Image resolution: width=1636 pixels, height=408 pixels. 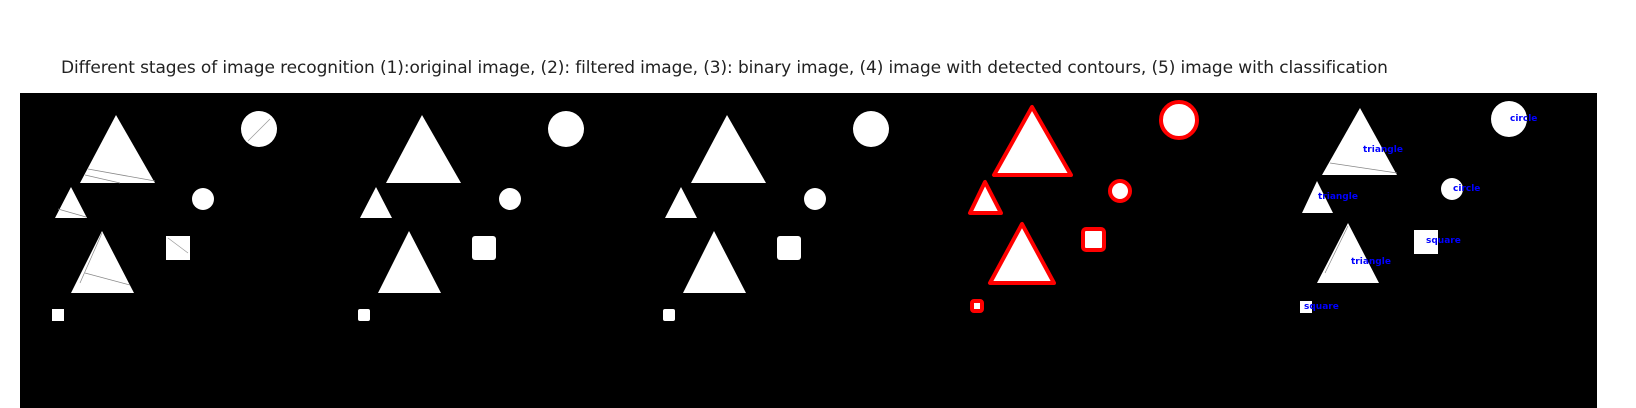 What do you see at coordinates (1179, 120) in the screenshot?
I see `big-circle-contour` at bounding box center [1179, 120].